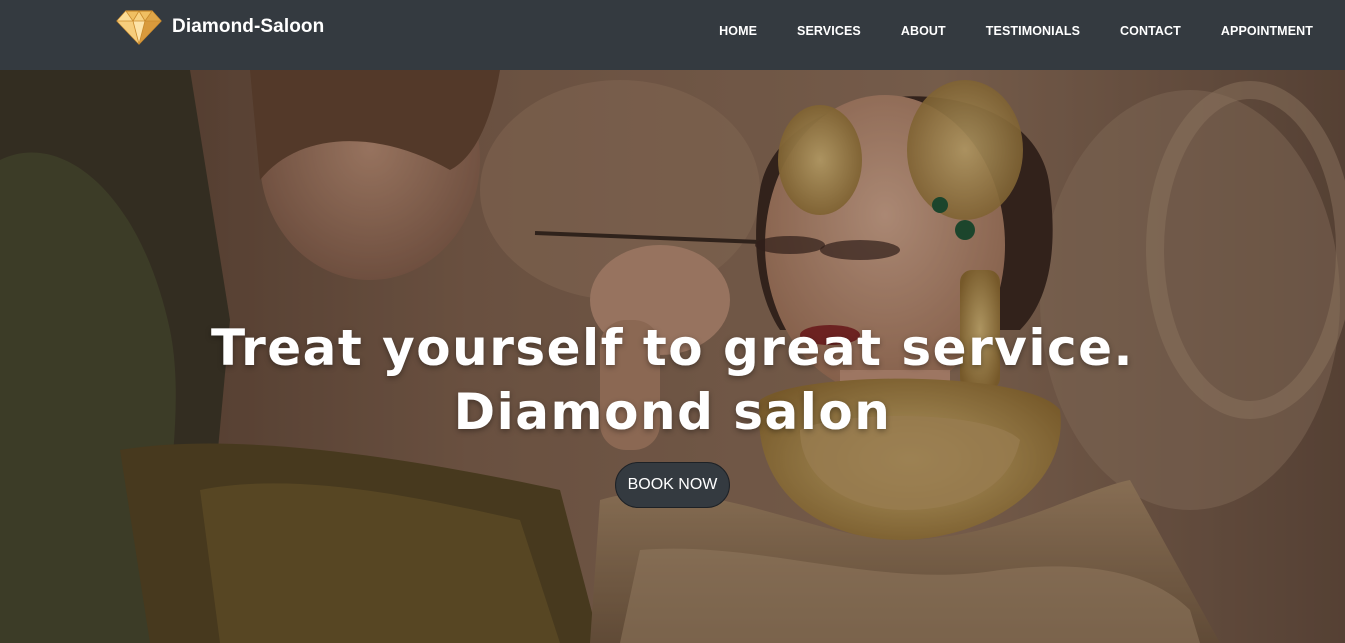  What do you see at coordinates (248, 26) in the screenshot?
I see `brand-name: Diamond-Saloon` at bounding box center [248, 26].